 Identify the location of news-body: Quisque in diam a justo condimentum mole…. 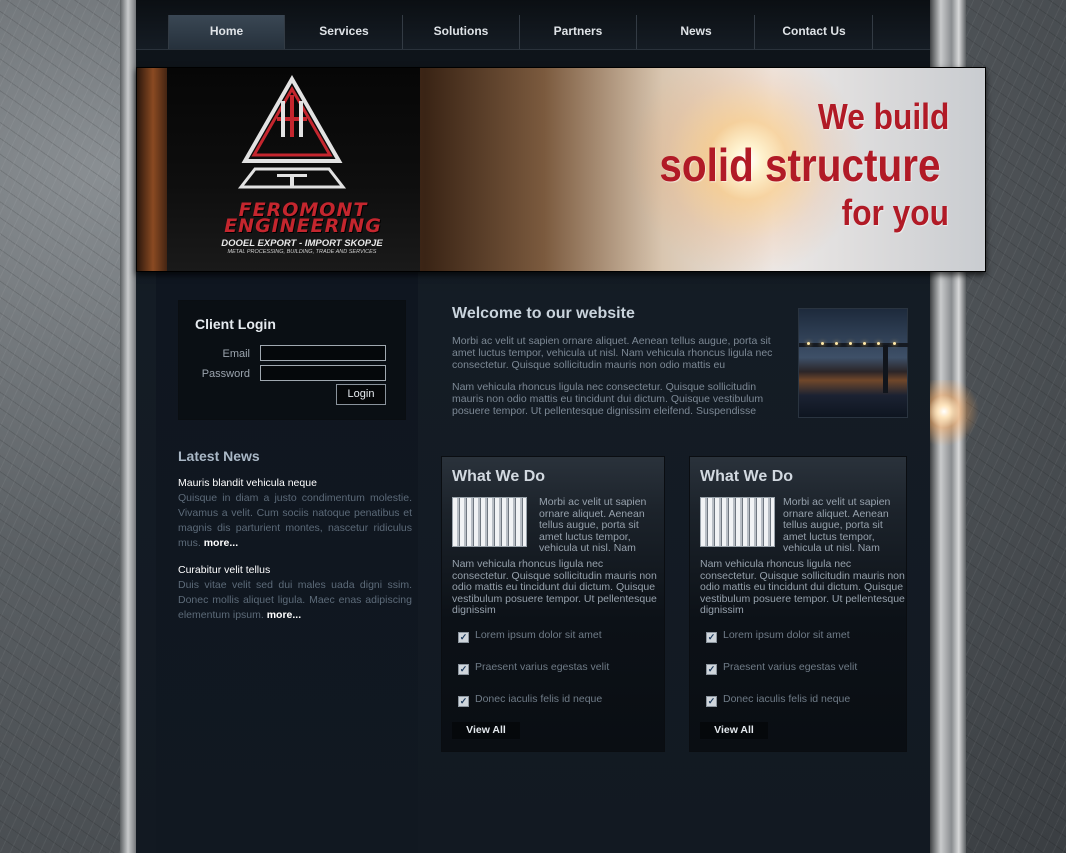
(295, 521).